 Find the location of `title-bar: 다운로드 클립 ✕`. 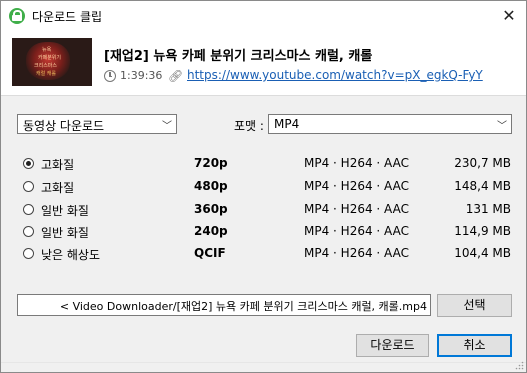

title-bar: 다운로드 클립 ✕ is located at coordinates (263, 16).